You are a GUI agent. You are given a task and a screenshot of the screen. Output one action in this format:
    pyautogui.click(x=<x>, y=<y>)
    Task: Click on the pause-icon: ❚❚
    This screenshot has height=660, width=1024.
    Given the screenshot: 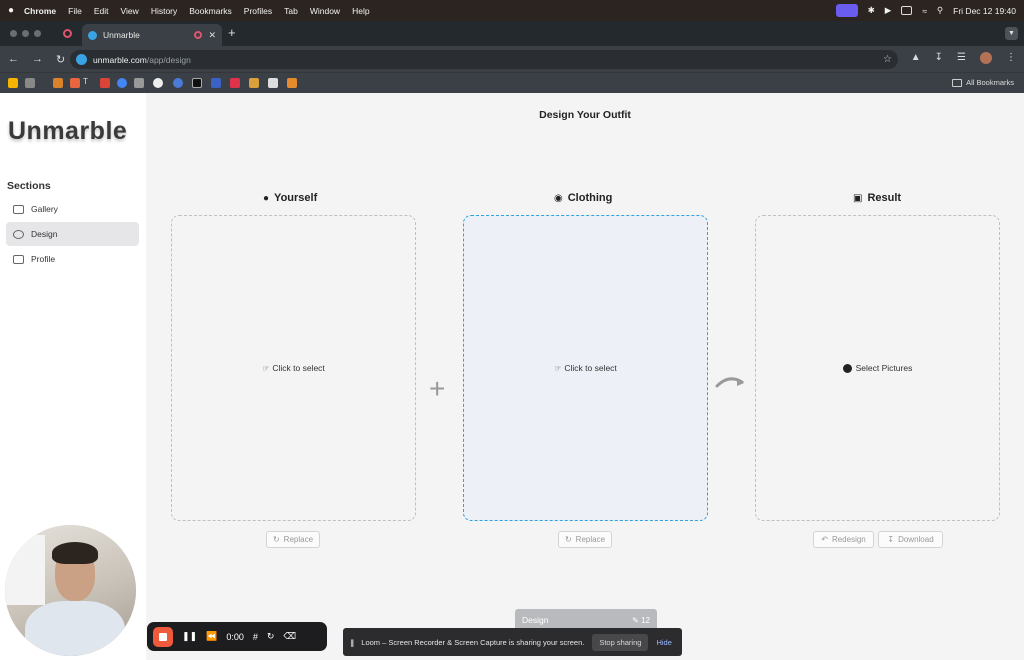 What is the action you would take?
    pyautogui.click(x=189, y=636)
    